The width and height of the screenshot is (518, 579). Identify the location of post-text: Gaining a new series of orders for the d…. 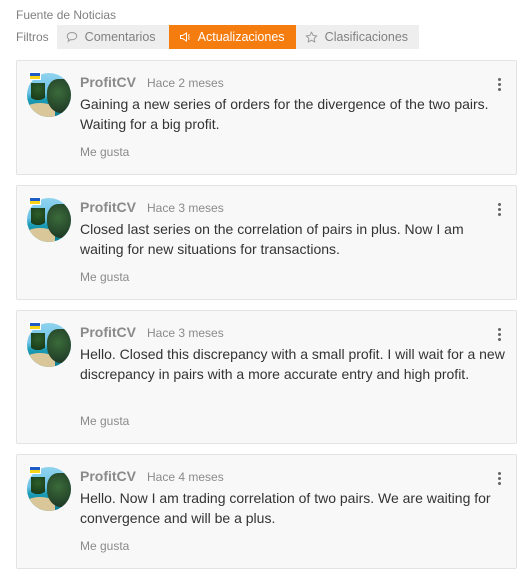
(284, 114).